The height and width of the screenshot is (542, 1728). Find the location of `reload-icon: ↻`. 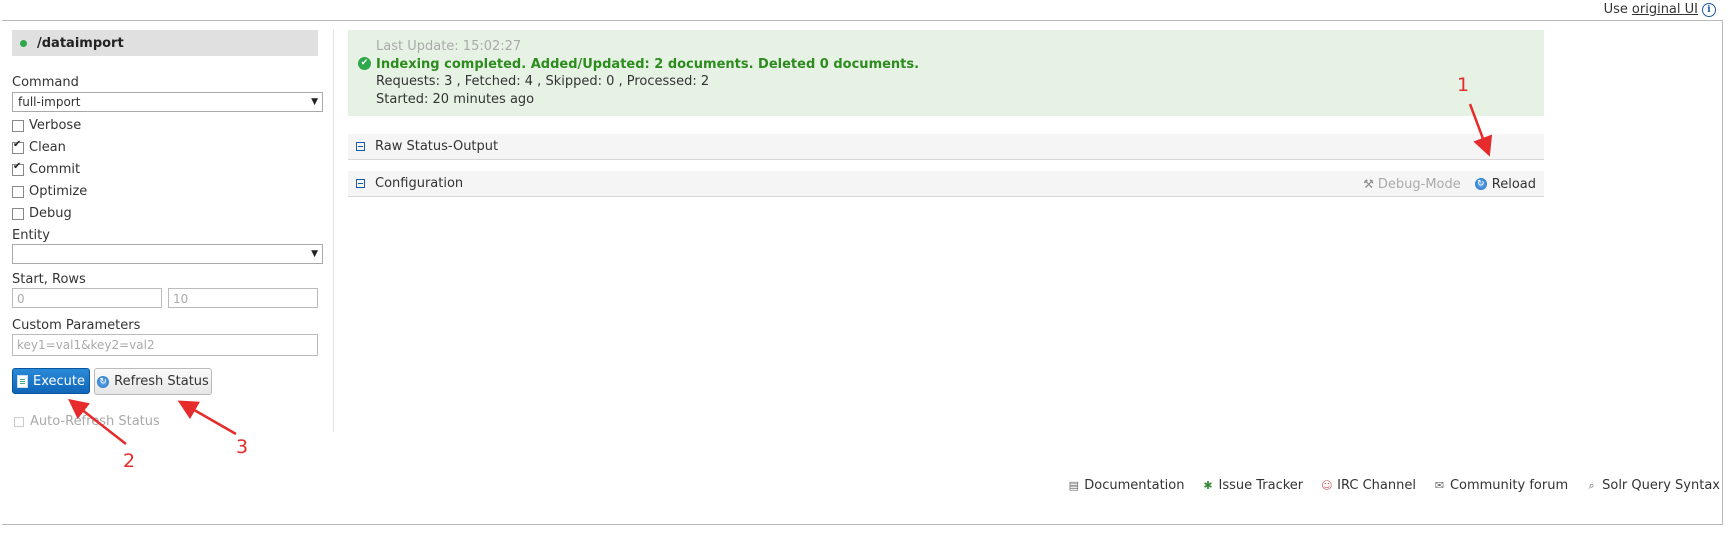

reload-icon: ↻ is located at coordinates (1480, 184).